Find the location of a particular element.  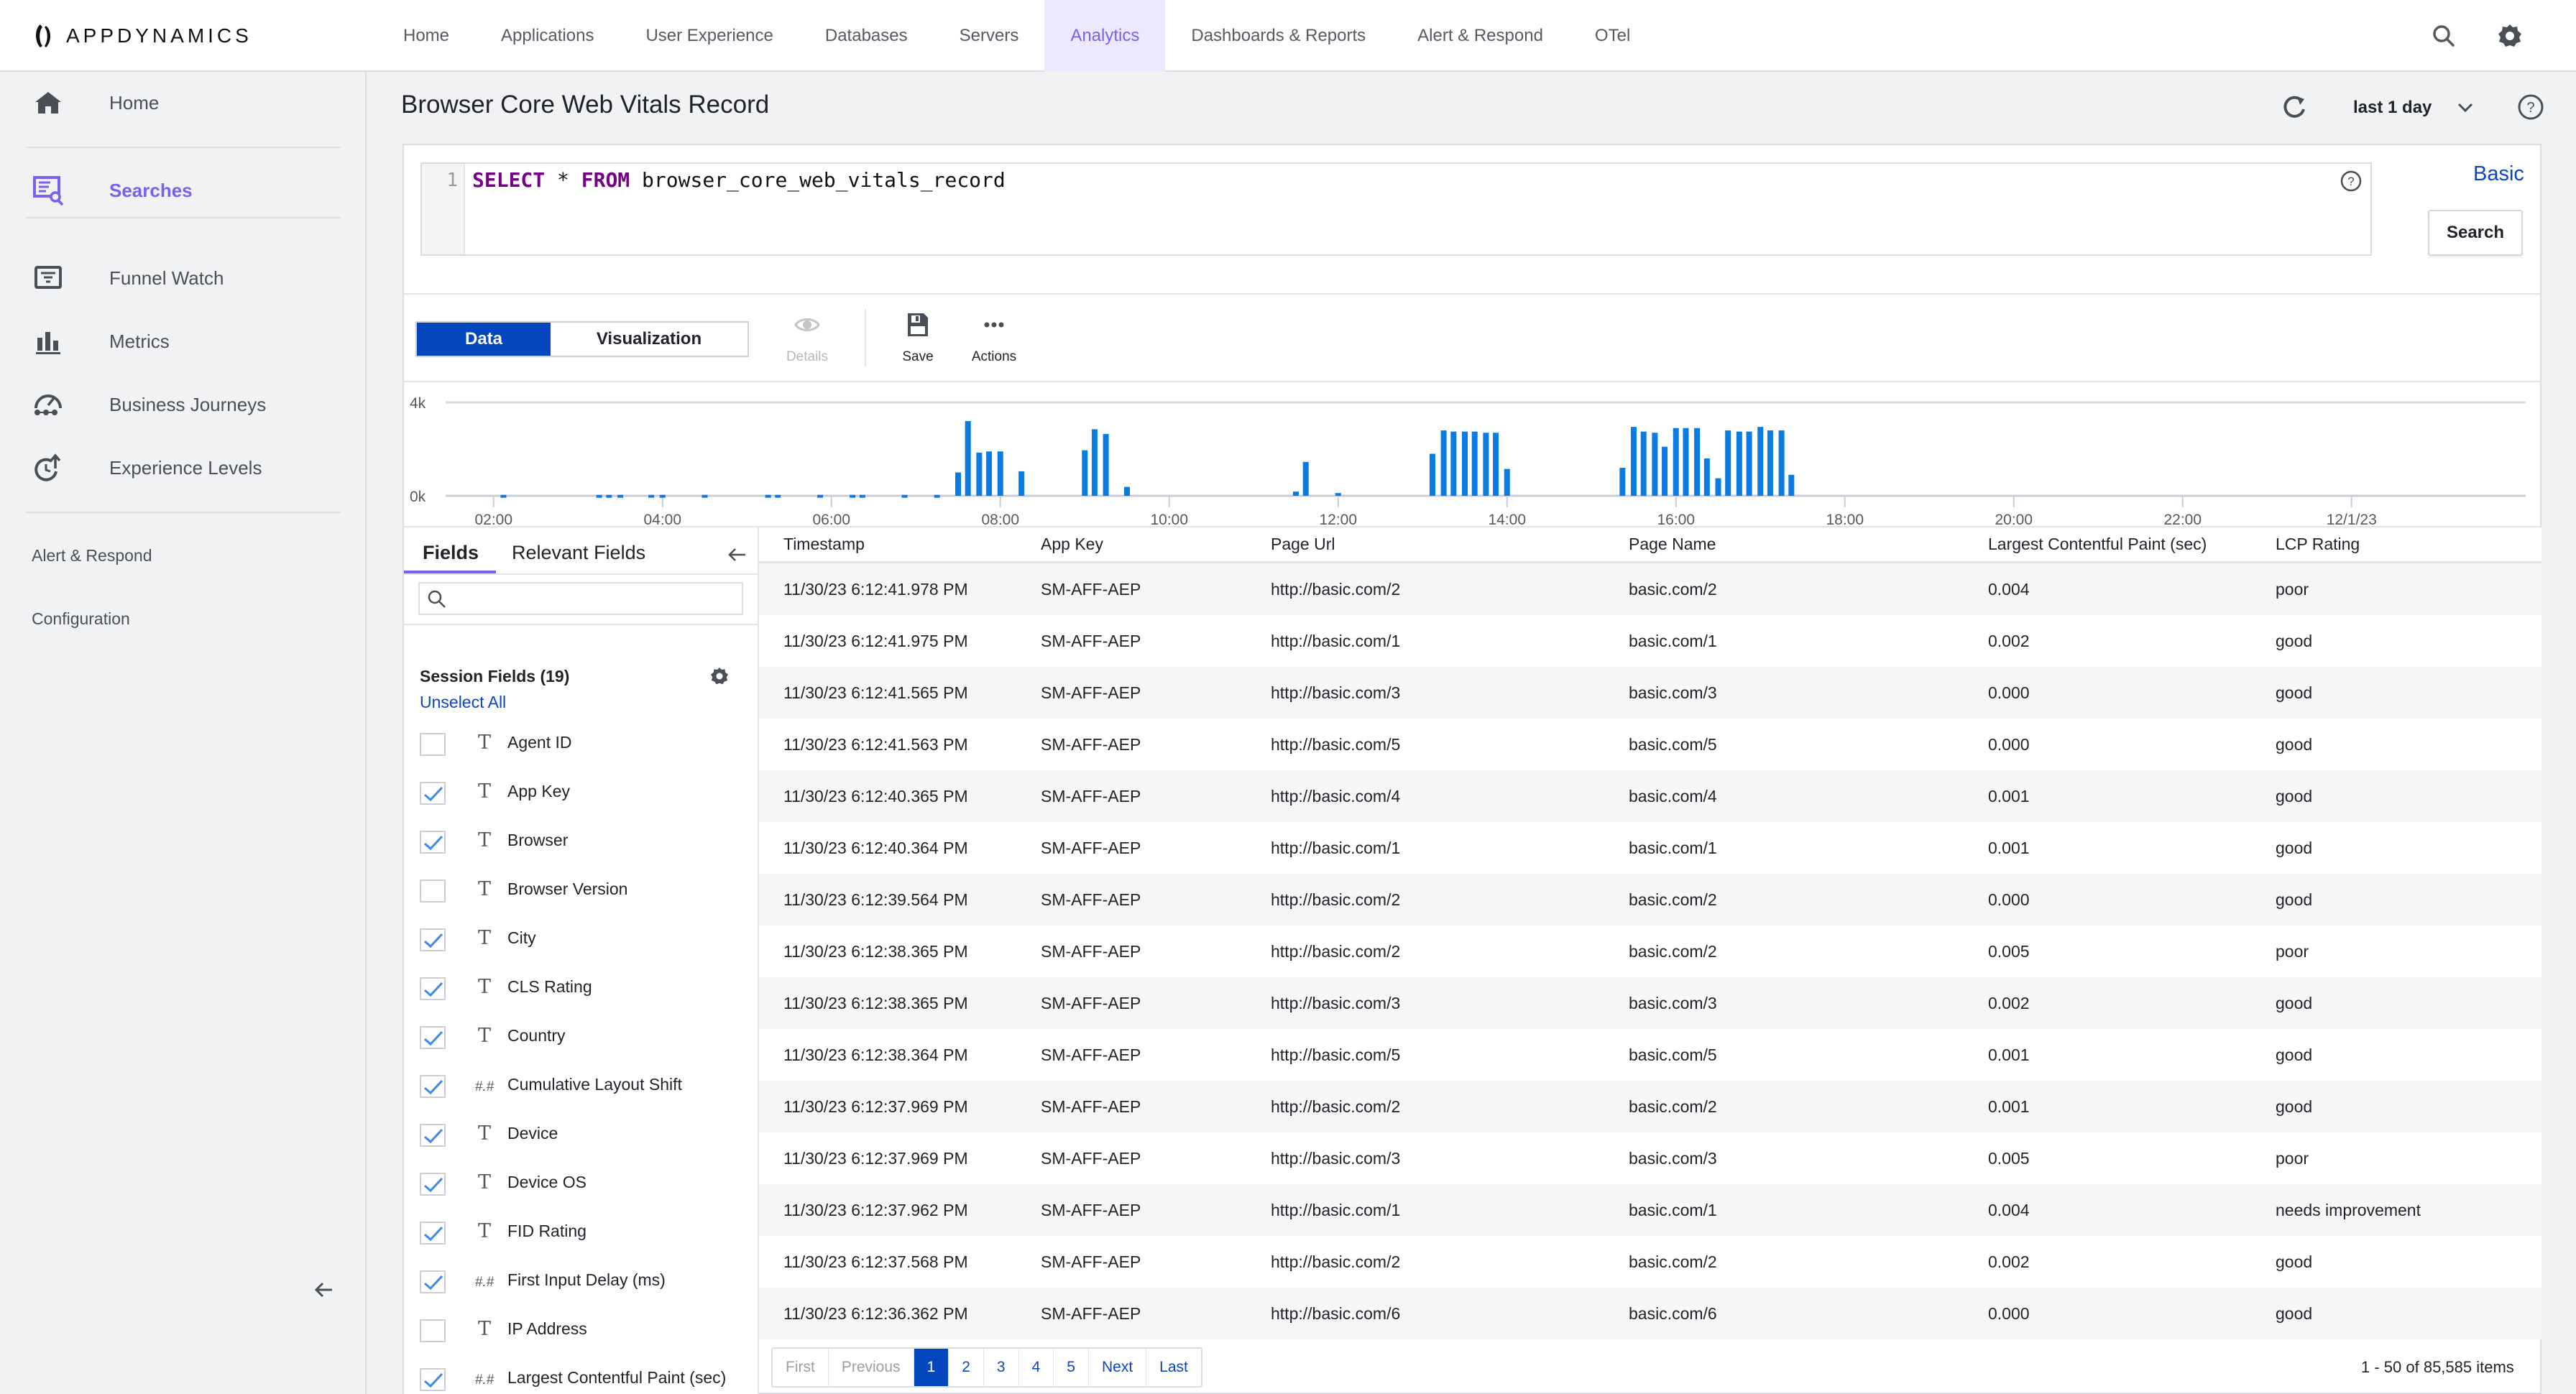

nav-home: Home is located at coordinates (426, 36).